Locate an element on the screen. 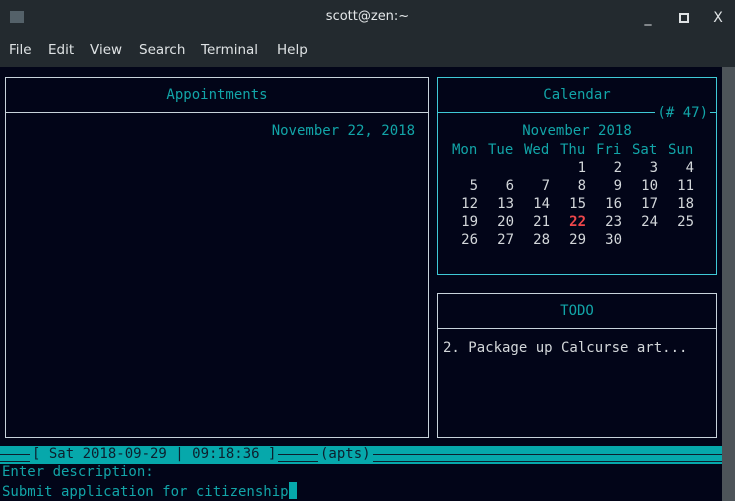 This screenshot has width=735, height=501. week-number: (# 47) is located at coordinates (682, 113).